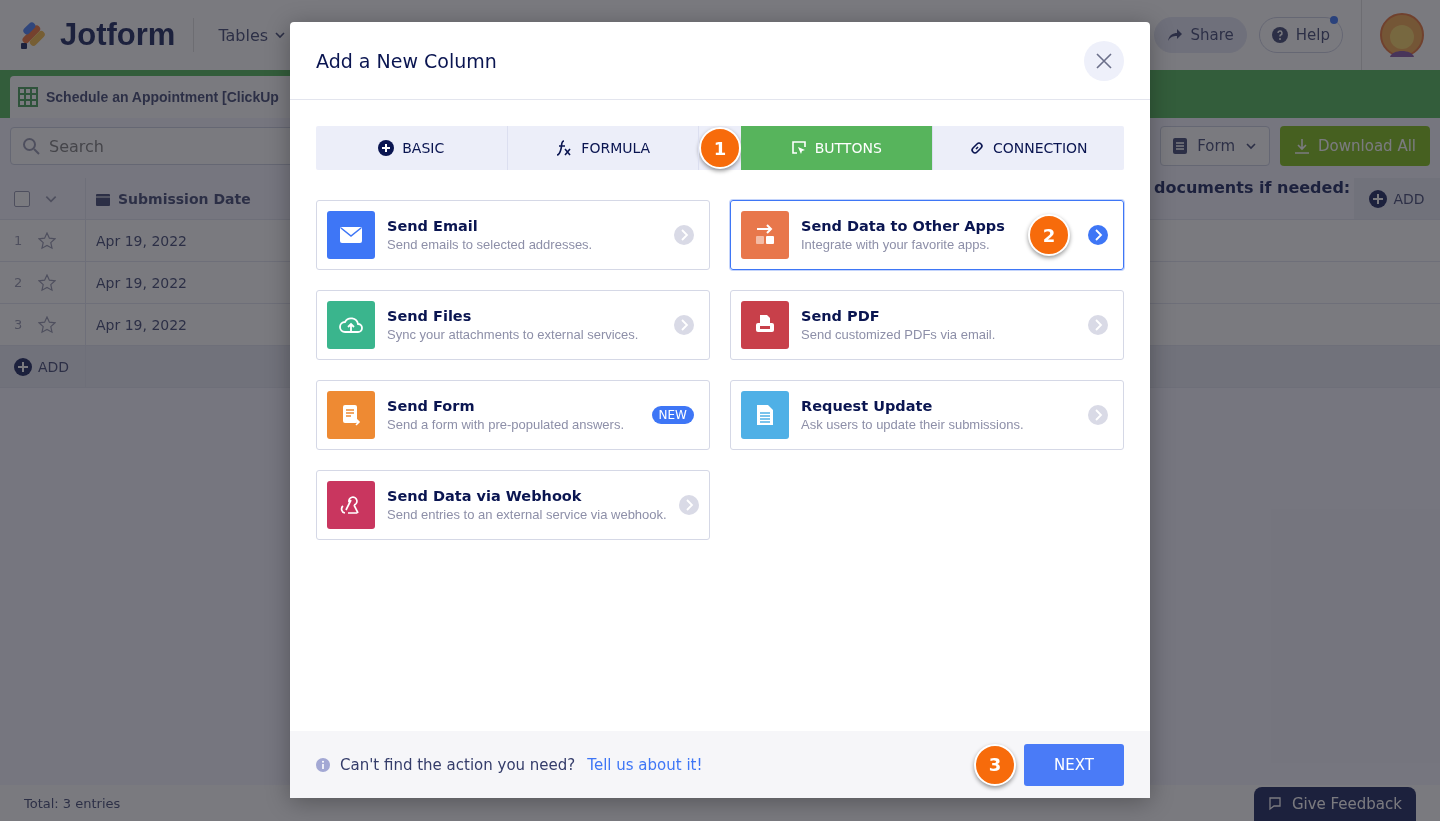 This screenshot has width=1440, height=821. Describe the element at coordinates (1049, 235) in the screenshot. I see `step-marker: 2` at that location.